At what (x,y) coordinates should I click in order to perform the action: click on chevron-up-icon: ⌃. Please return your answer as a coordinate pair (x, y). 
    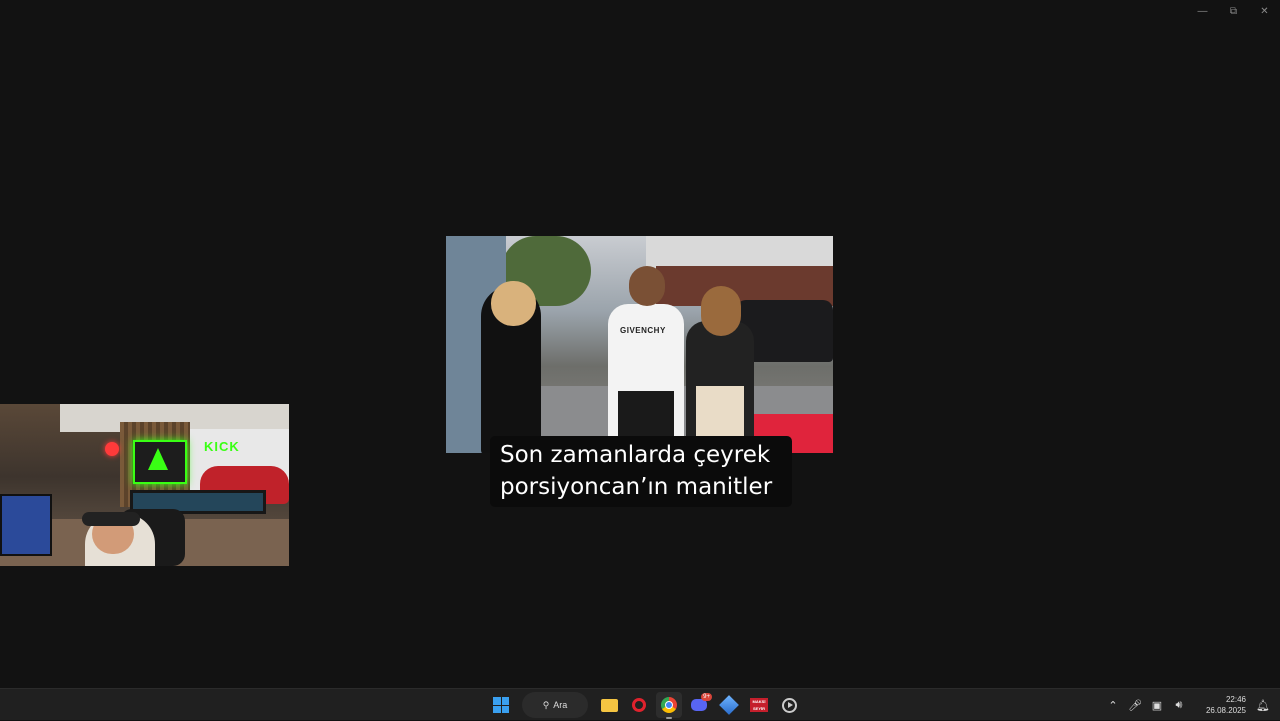
    Looking at the image, I should click on (1113, 705).